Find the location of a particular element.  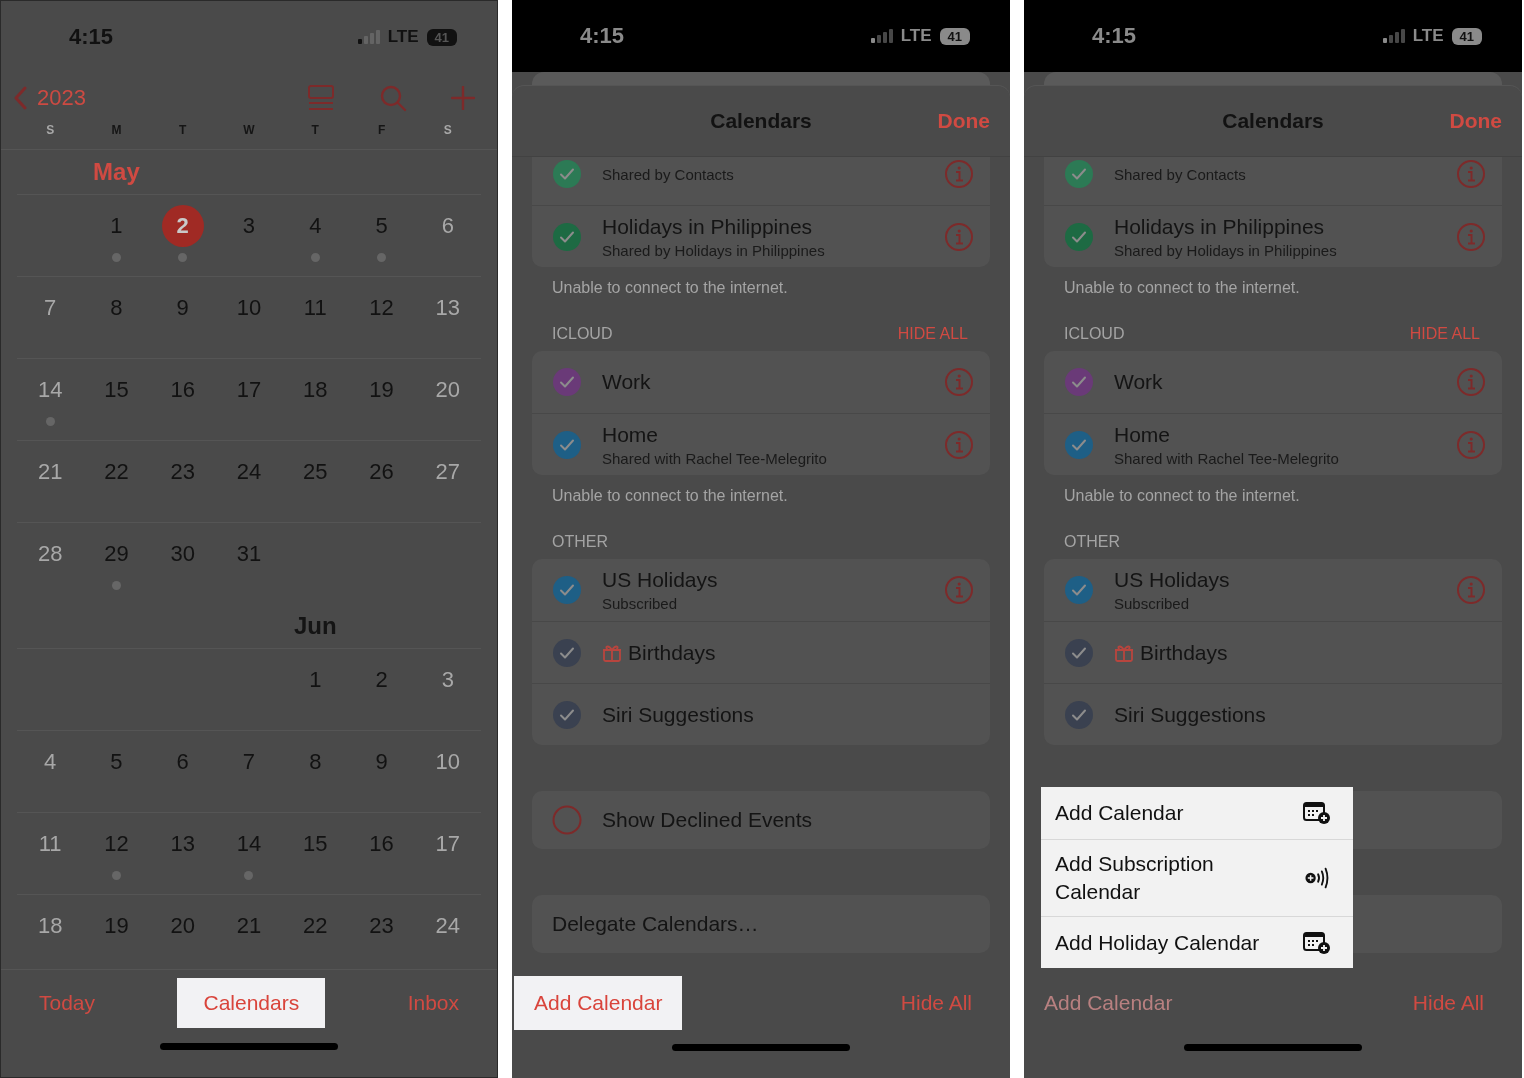

toolbar-button: Add Calendar is located at coordinates (598, 1003).